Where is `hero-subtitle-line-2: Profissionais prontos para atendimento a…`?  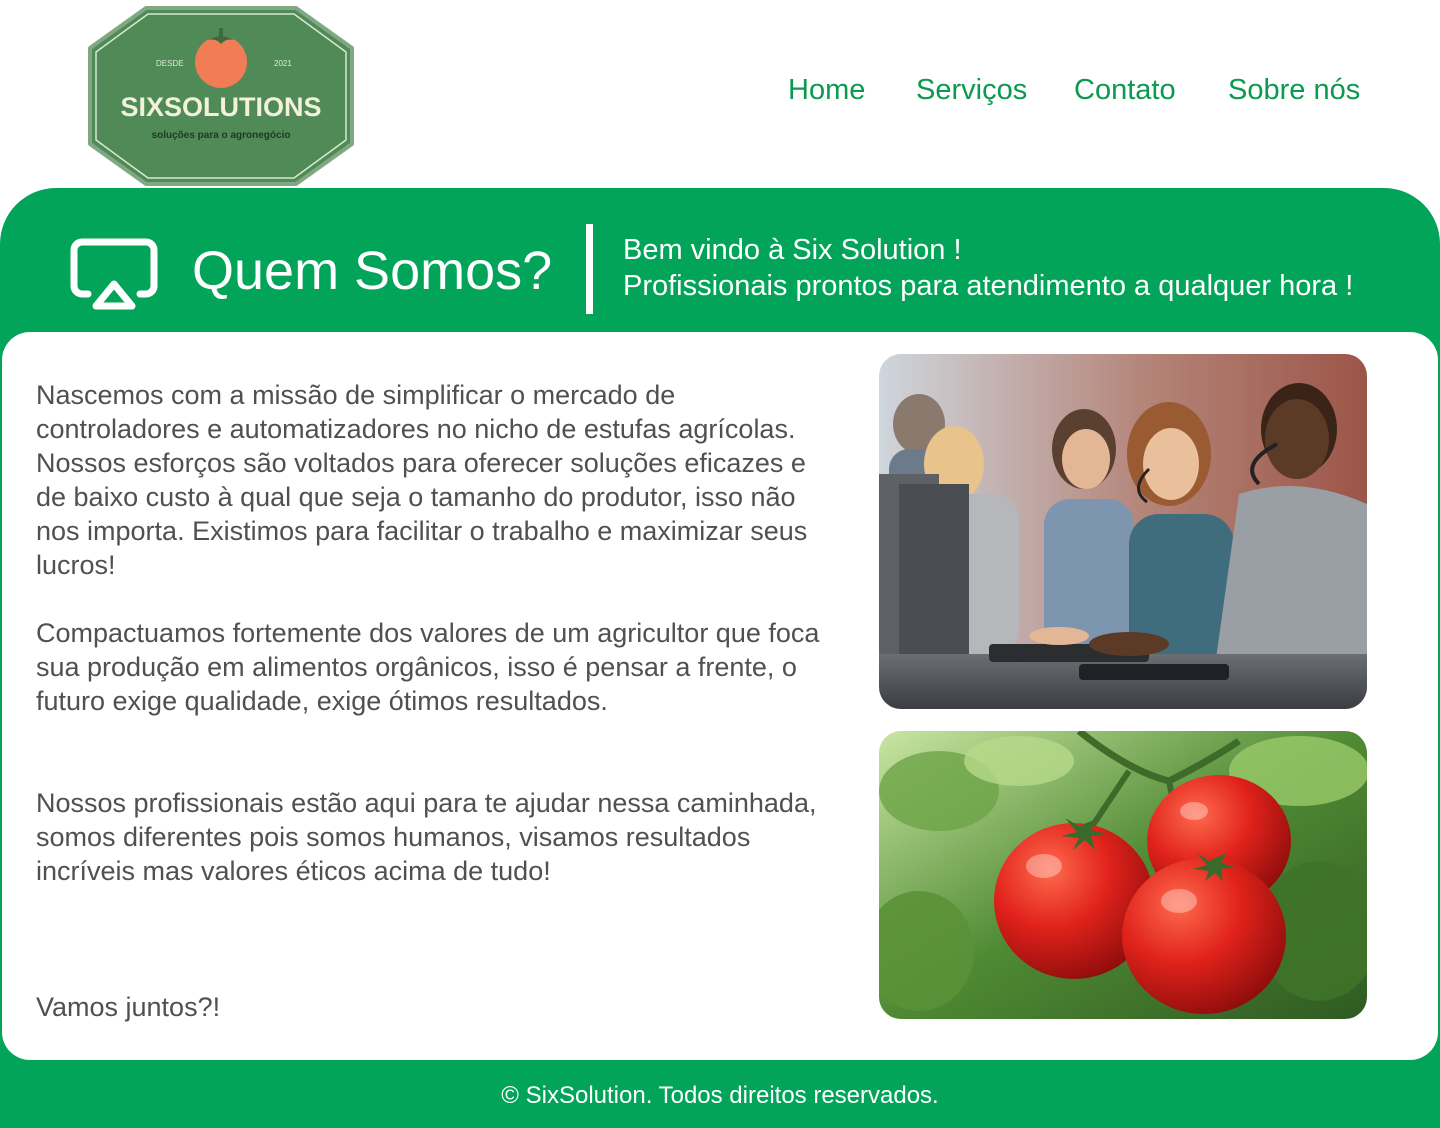 hero-subtitle-line-2: Profissionais prontos para atendimento a… is located at coordinates (988, 286).